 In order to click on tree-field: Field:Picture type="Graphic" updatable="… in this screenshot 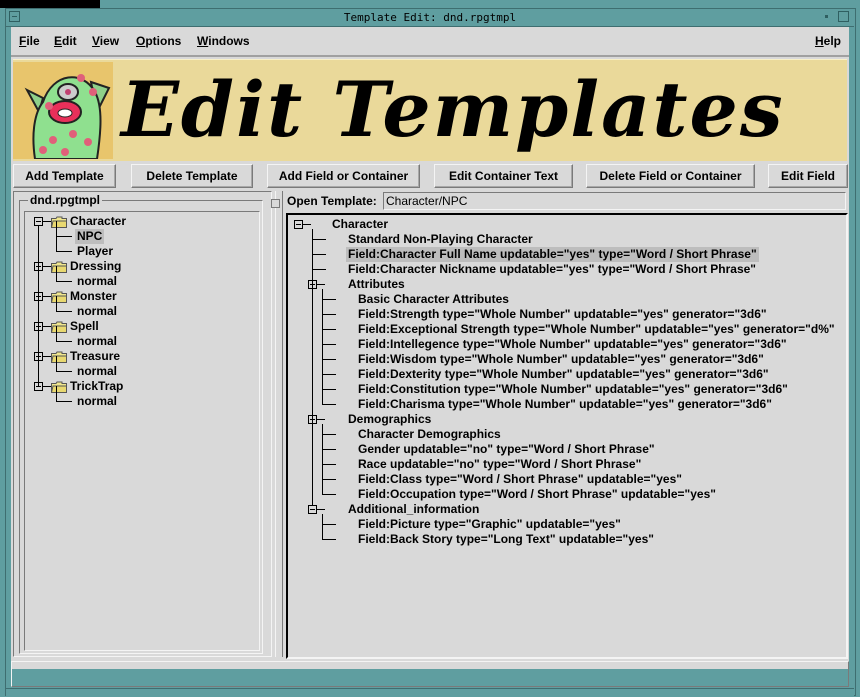, I will do `click(489, 524)`.